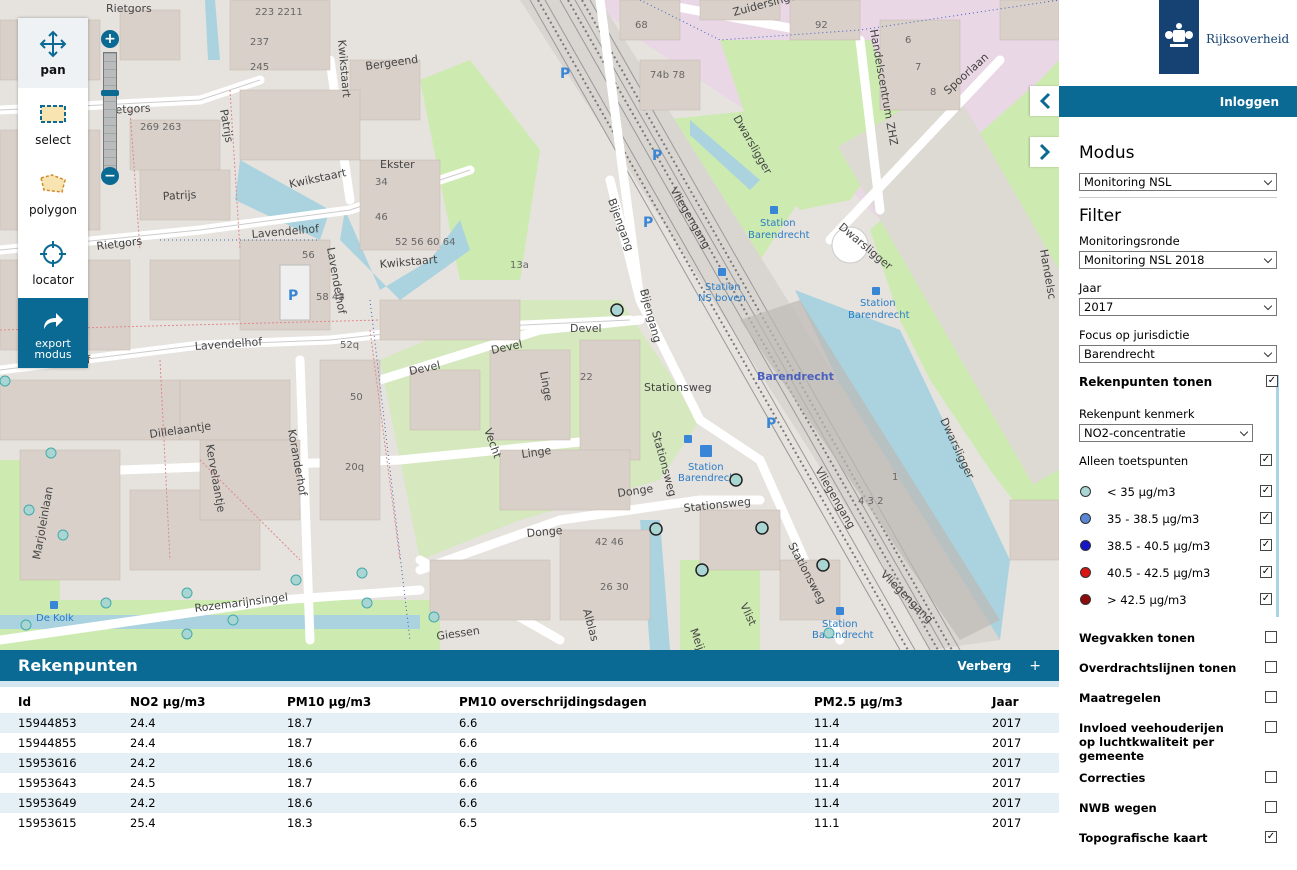 Image resolution: width=1297 pixels, height=870 pixels. What do you see at coordinates (110, 117) in the screenshot?
I see `zoom-slider` at bounding box center [110, 117].